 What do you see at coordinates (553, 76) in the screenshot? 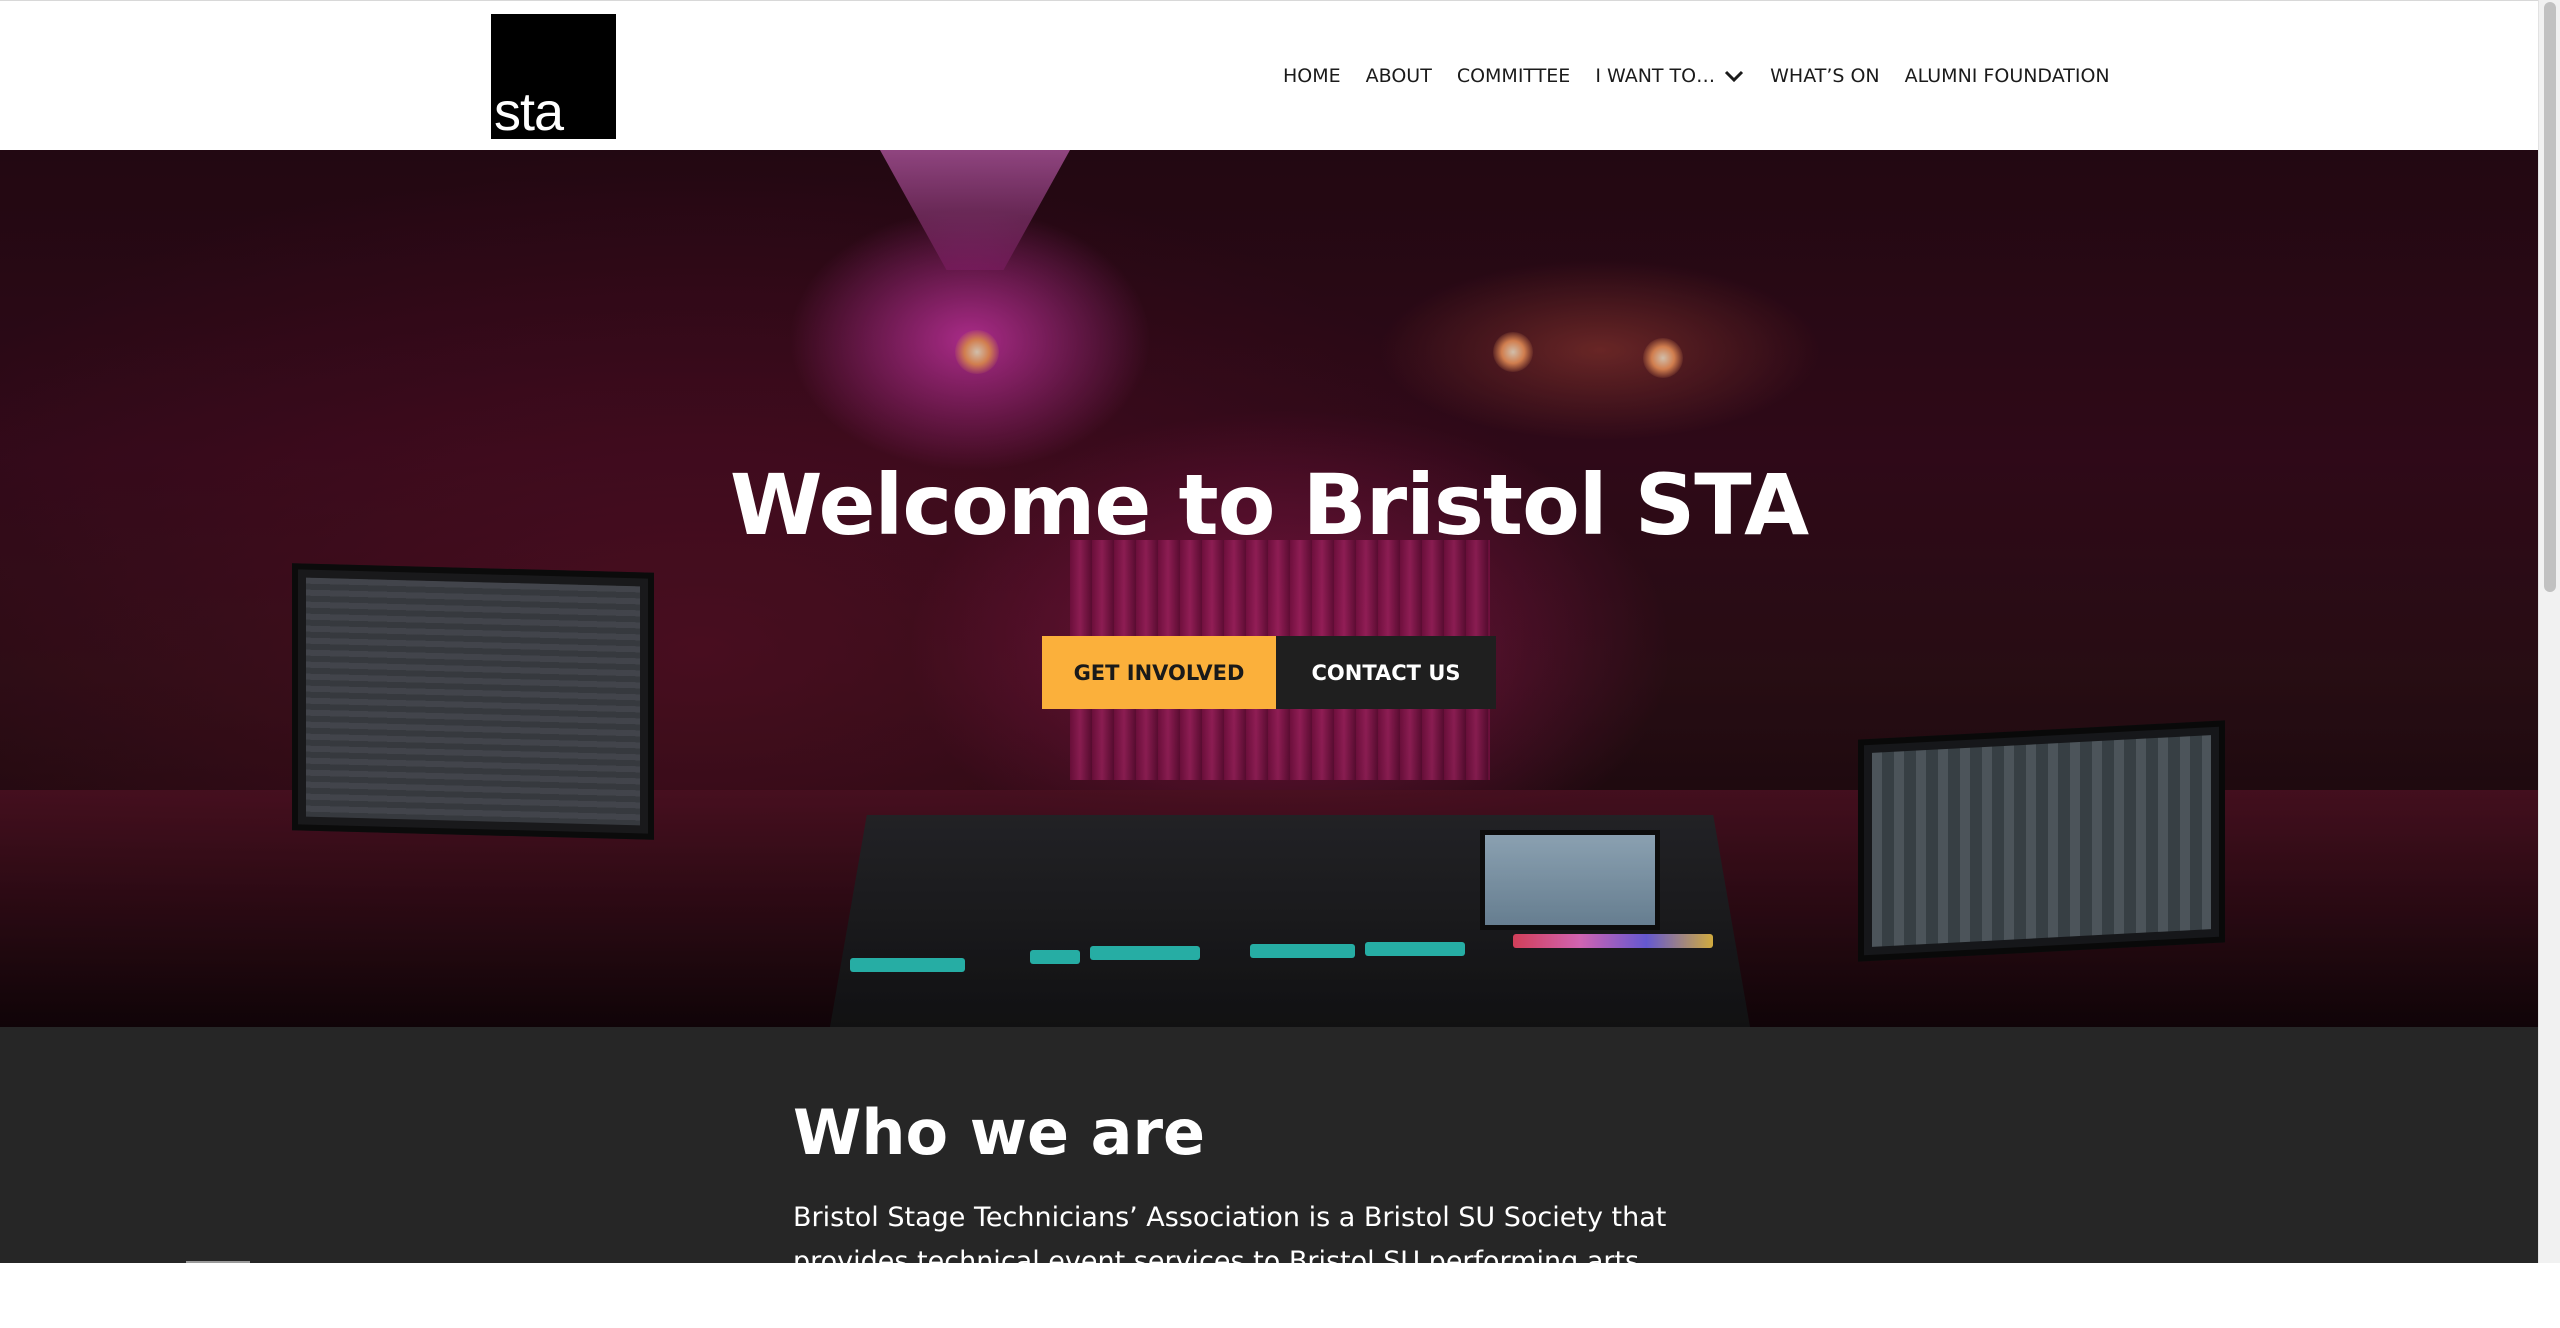
I see `sta-logo: sta` at bounding box center [553, 76].